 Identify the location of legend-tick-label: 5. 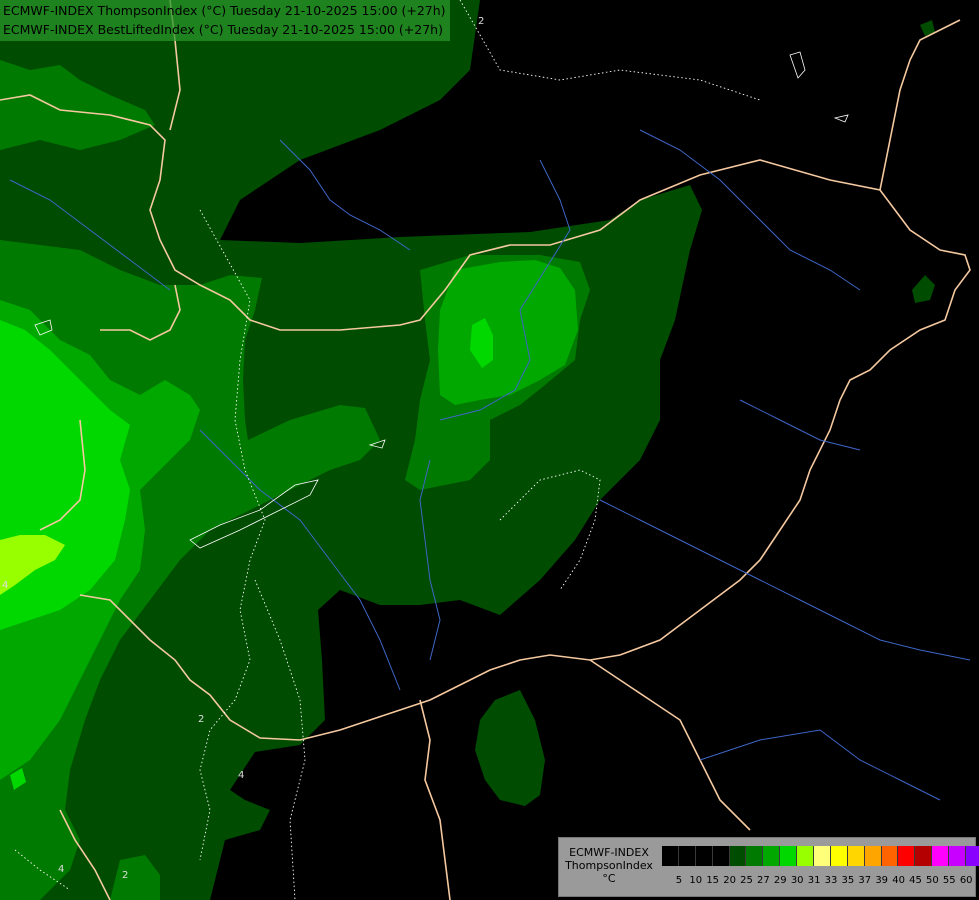
(679, 880).